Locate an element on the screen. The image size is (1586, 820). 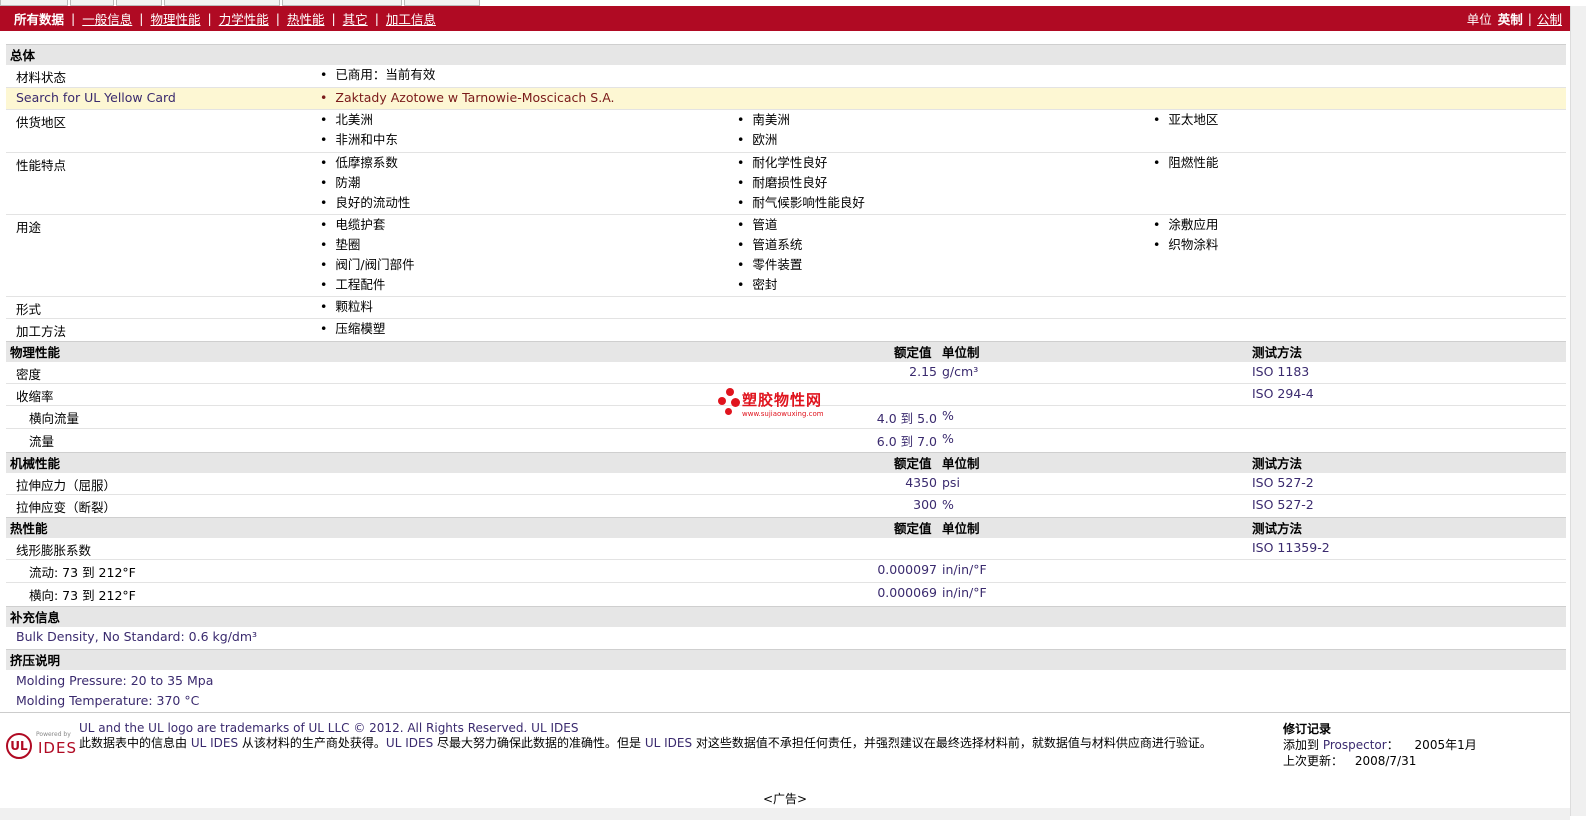
revision-updated: 上次更新： 2008/7/31 is located at coordinates (1380, 761).